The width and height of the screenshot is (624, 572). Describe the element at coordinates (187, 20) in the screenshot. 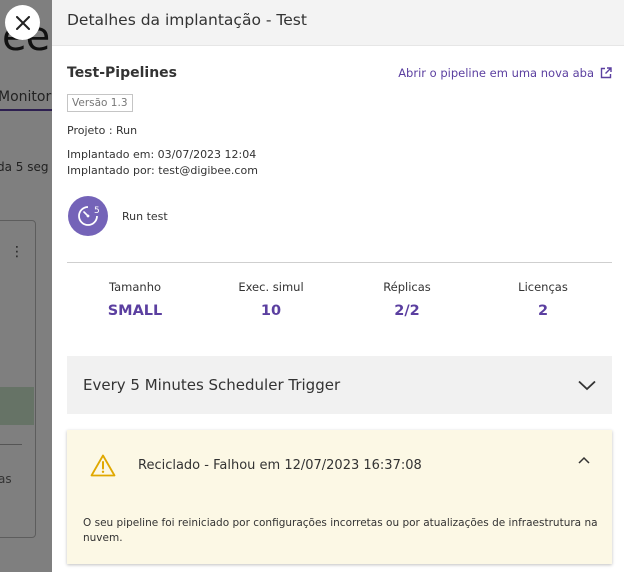

I see `drawer-title: Detalhes da implantação - Test` at that location.